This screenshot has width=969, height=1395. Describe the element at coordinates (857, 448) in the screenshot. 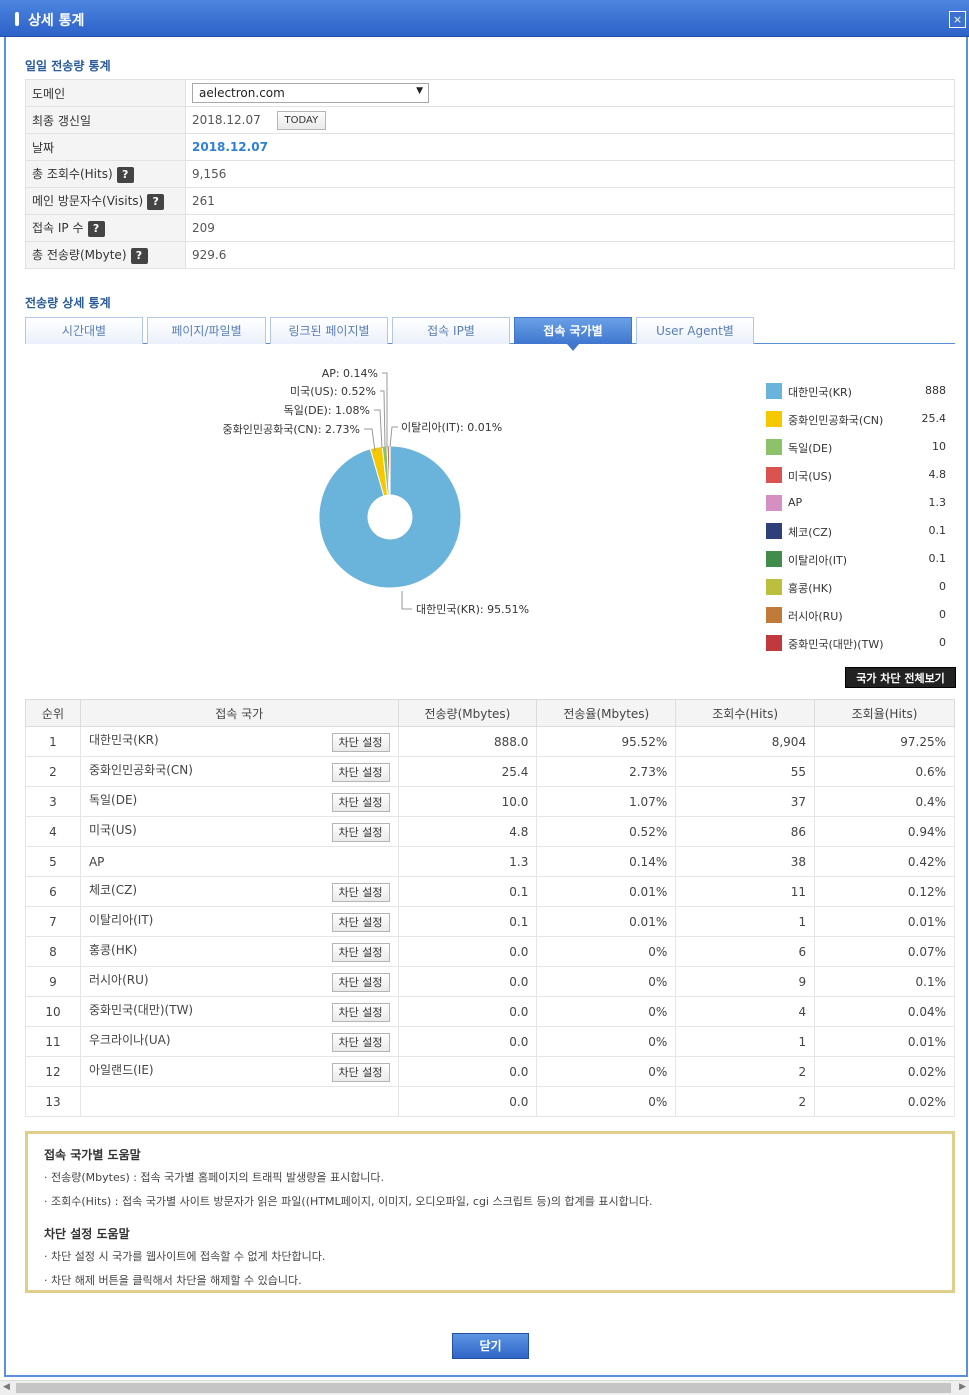

I see `legend-item: 독일(DE) 10` at that location.